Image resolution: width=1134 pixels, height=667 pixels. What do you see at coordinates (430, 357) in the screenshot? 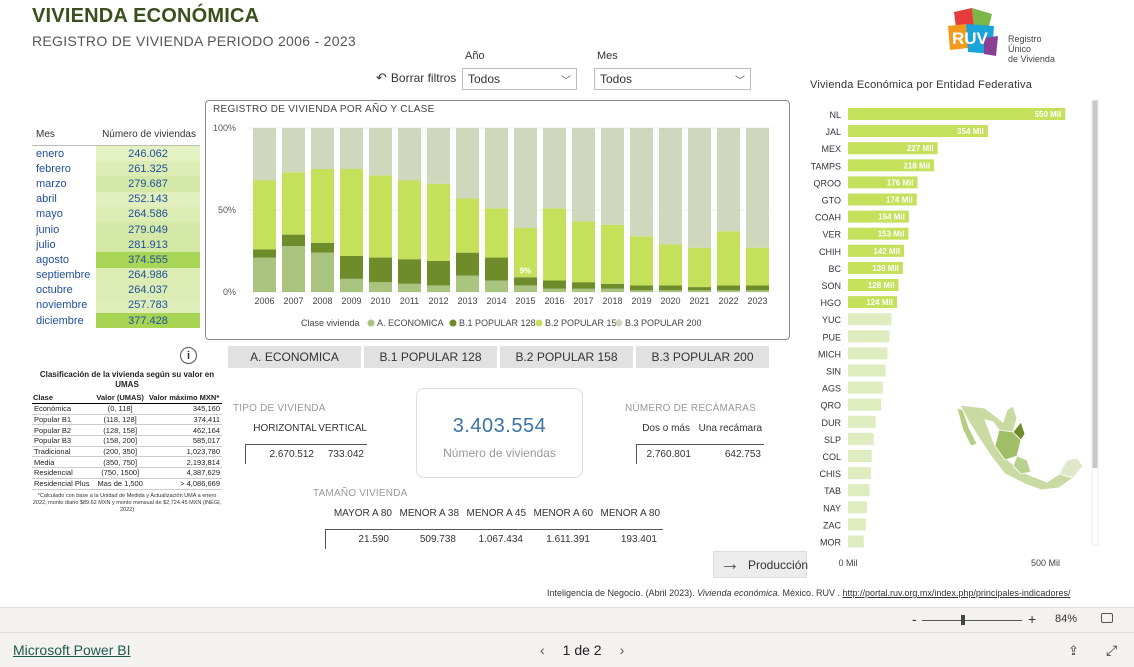
I see `class-button: B.1 POPULAR 128` at bounding box center [430, 357].